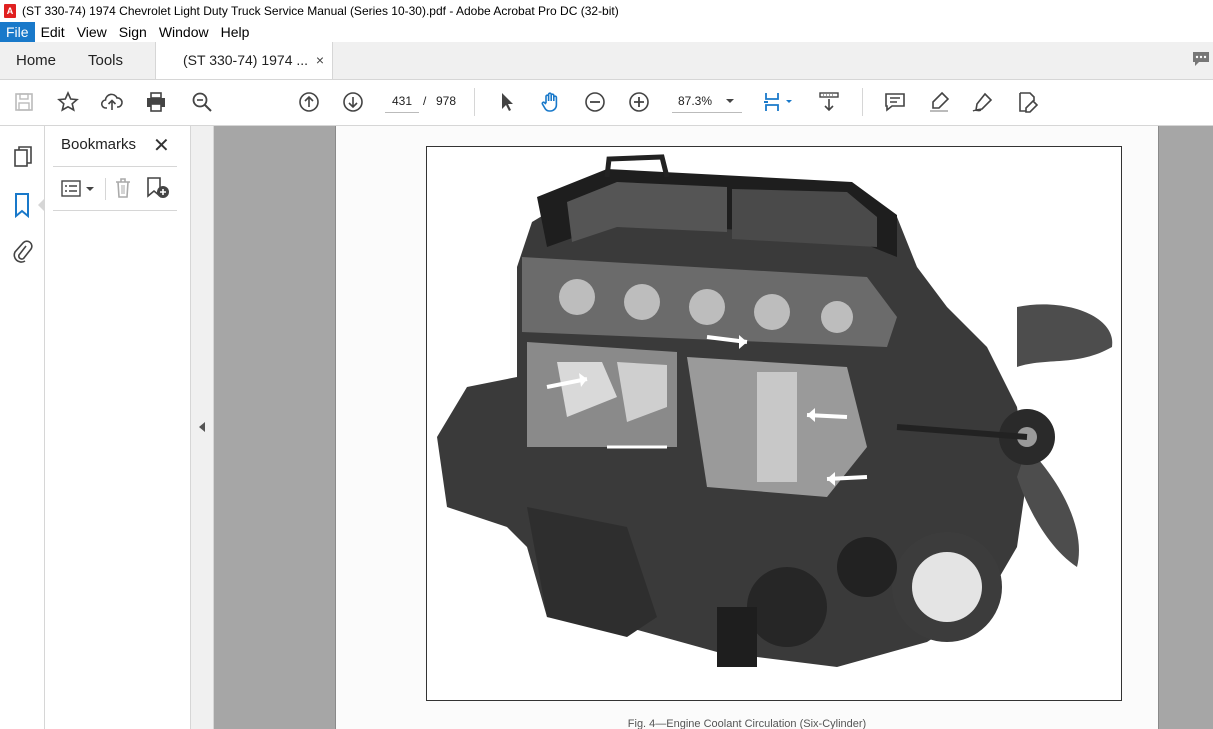  Describe the element at coordinates (53, 32) in the screenshot. I see `menu-edit: Edit` at that location.